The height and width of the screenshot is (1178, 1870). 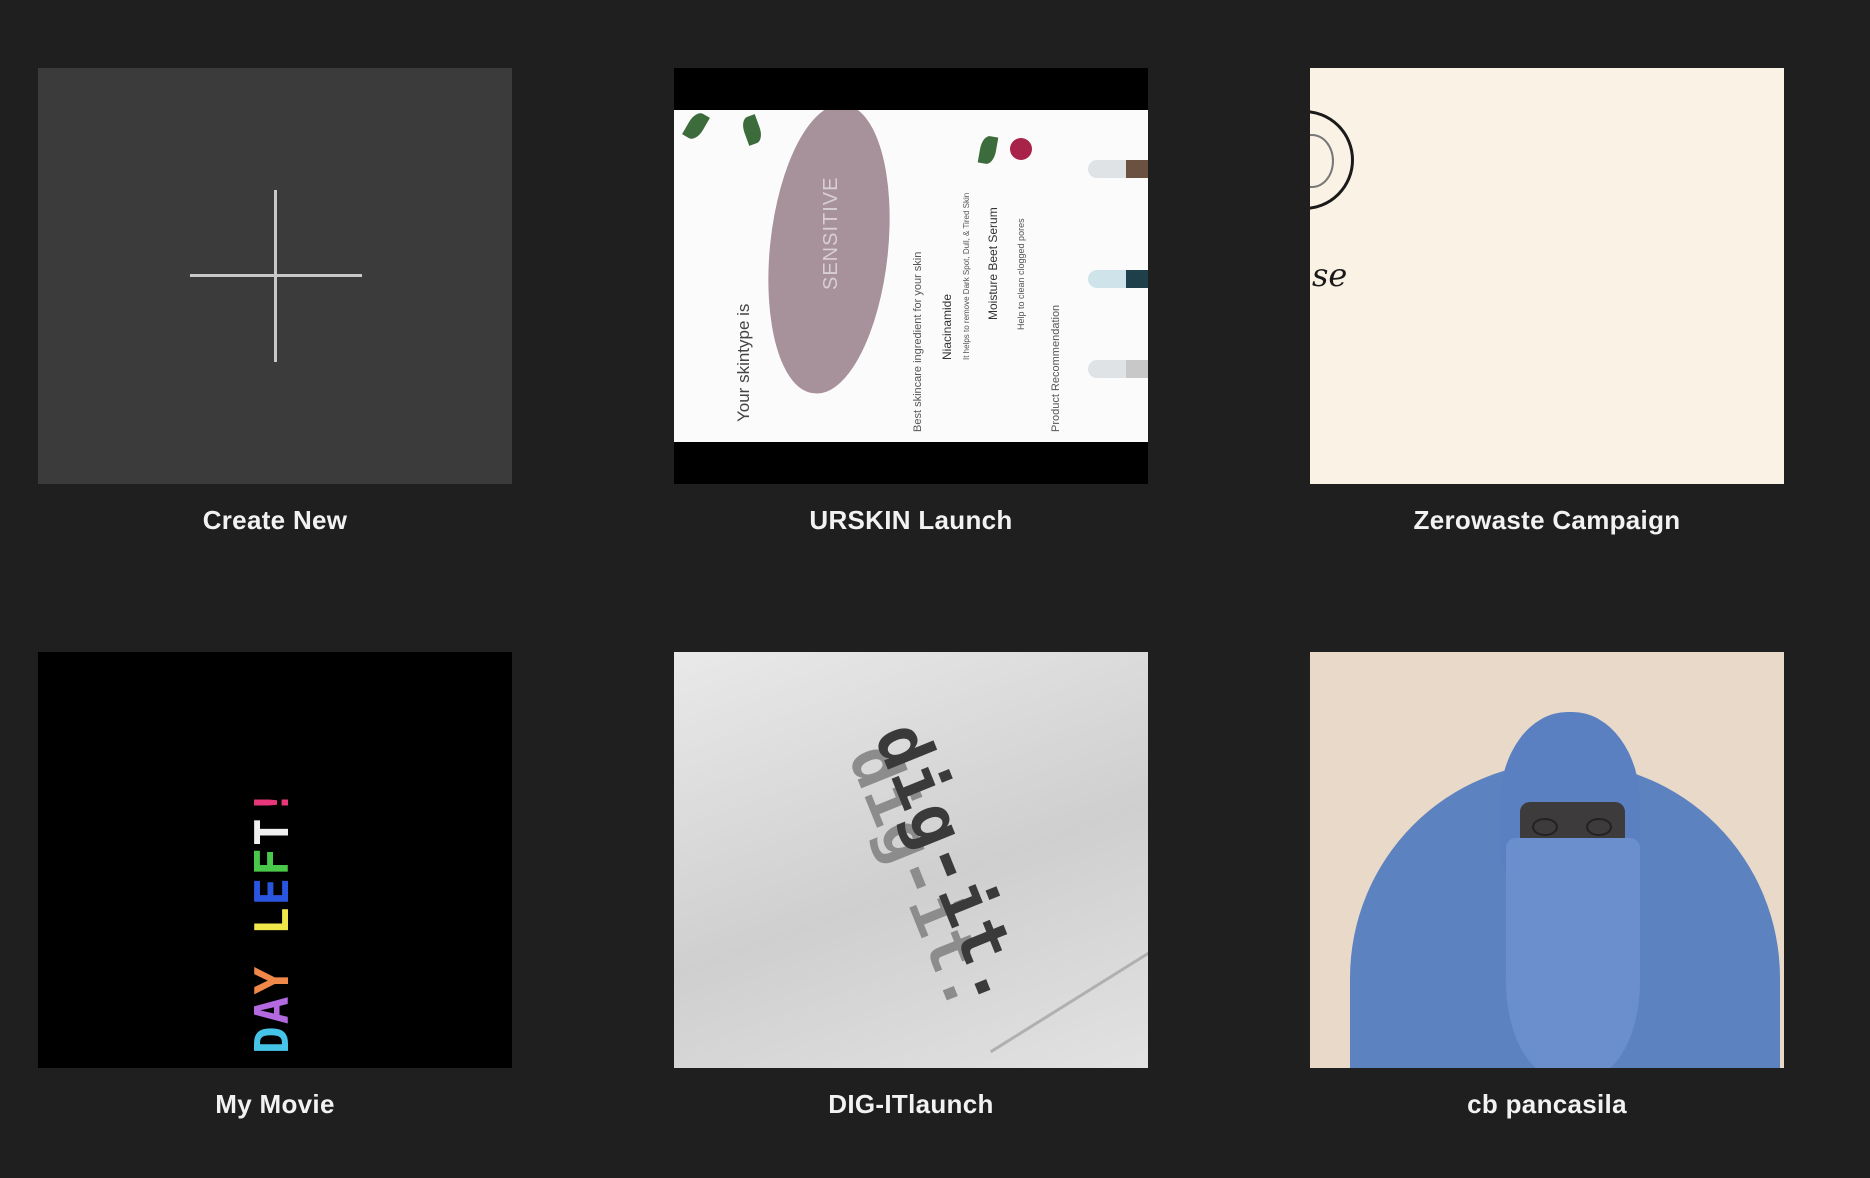 What do you see at coordinates (918, 341) in the screenshot?
I see `best-ingredient-text: Best skincare ingredient for your skin` at bounding box center [918, 341].